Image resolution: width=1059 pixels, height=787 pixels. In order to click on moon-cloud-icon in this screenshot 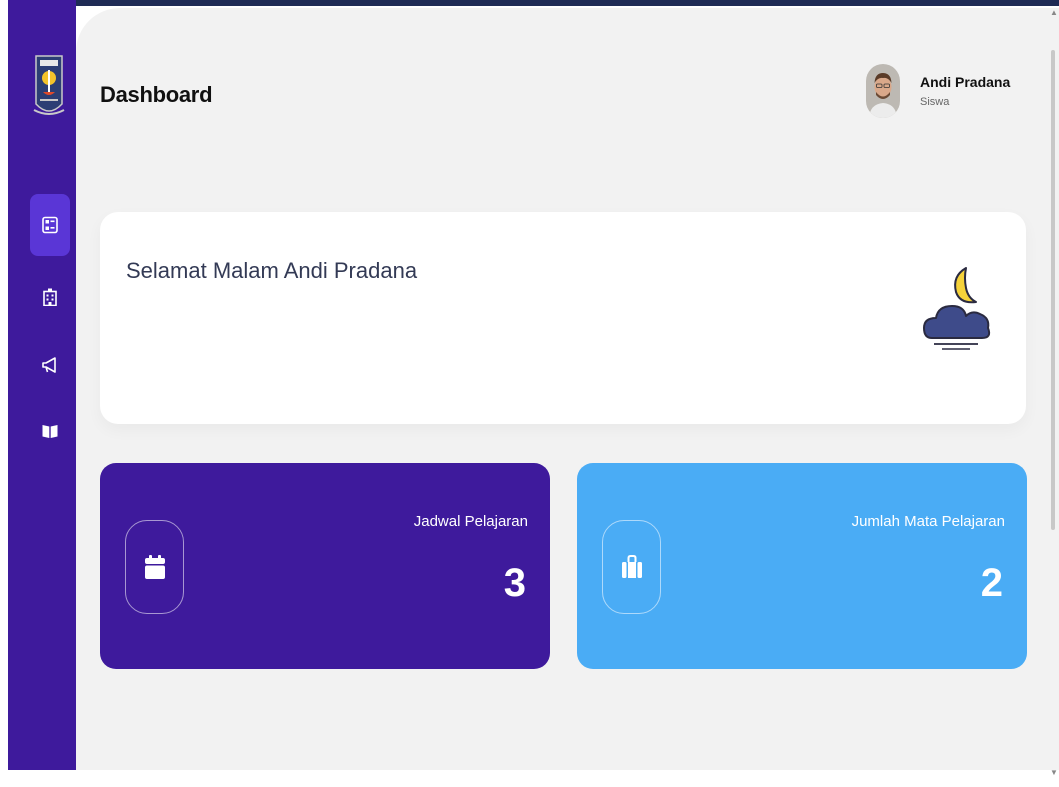, I will do `click(958, 309)`.